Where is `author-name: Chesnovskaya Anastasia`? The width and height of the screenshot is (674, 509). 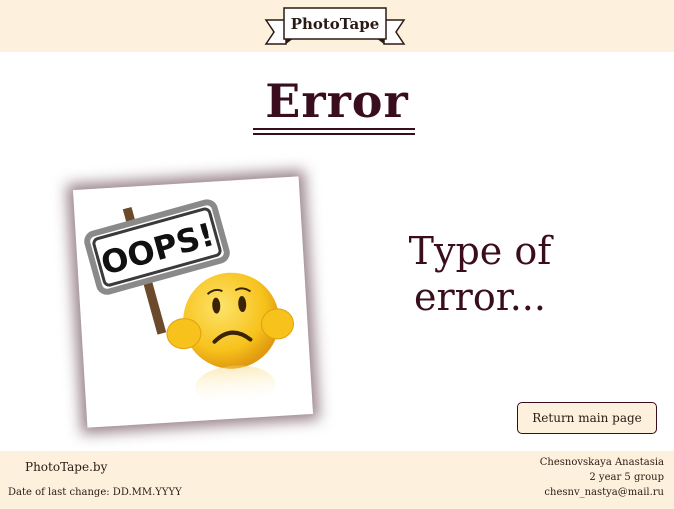 author-name: Chesnovskaya Anastasia is located at coordinates (601, 462).